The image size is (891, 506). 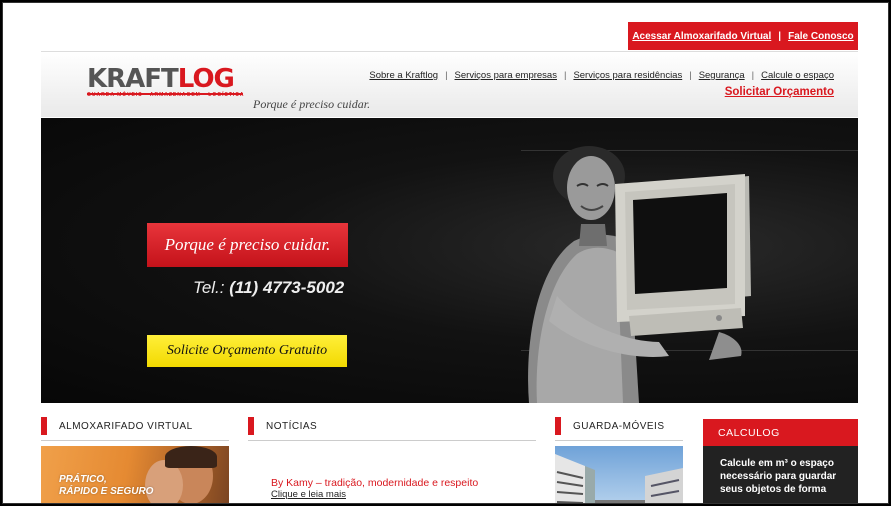 What do you see at coordinates (779, 92) in the screenshot?
I see `solicitar-orcamento-link: Solicitar Orçamento` at bounding box center [779, 92].